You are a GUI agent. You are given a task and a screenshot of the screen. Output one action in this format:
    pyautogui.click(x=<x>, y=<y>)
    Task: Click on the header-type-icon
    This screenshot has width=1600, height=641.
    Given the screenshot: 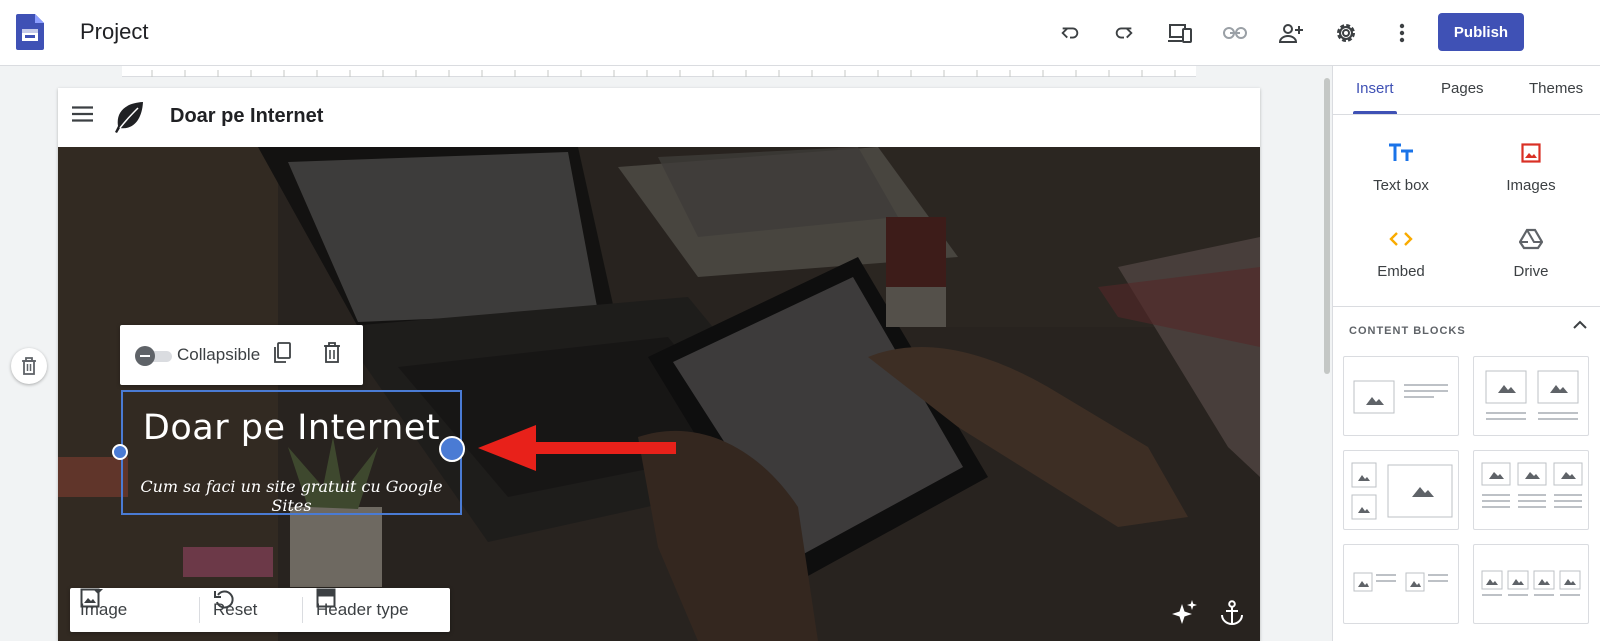 What is the action you would take?
    pyautogui.click(x=326, y=598)
    